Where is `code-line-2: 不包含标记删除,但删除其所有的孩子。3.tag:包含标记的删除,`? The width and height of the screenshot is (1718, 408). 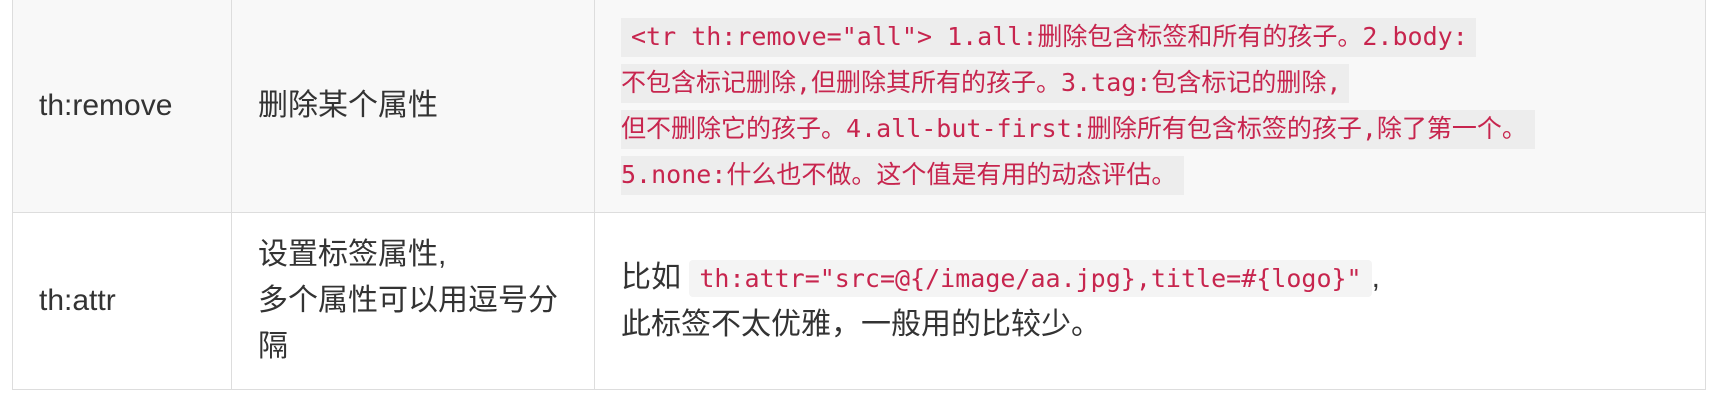
code-line-2: 不包含标记删除,但删除其所有的孩子。3.tag:包含标记的删除, is located at coordinates (985, 83).